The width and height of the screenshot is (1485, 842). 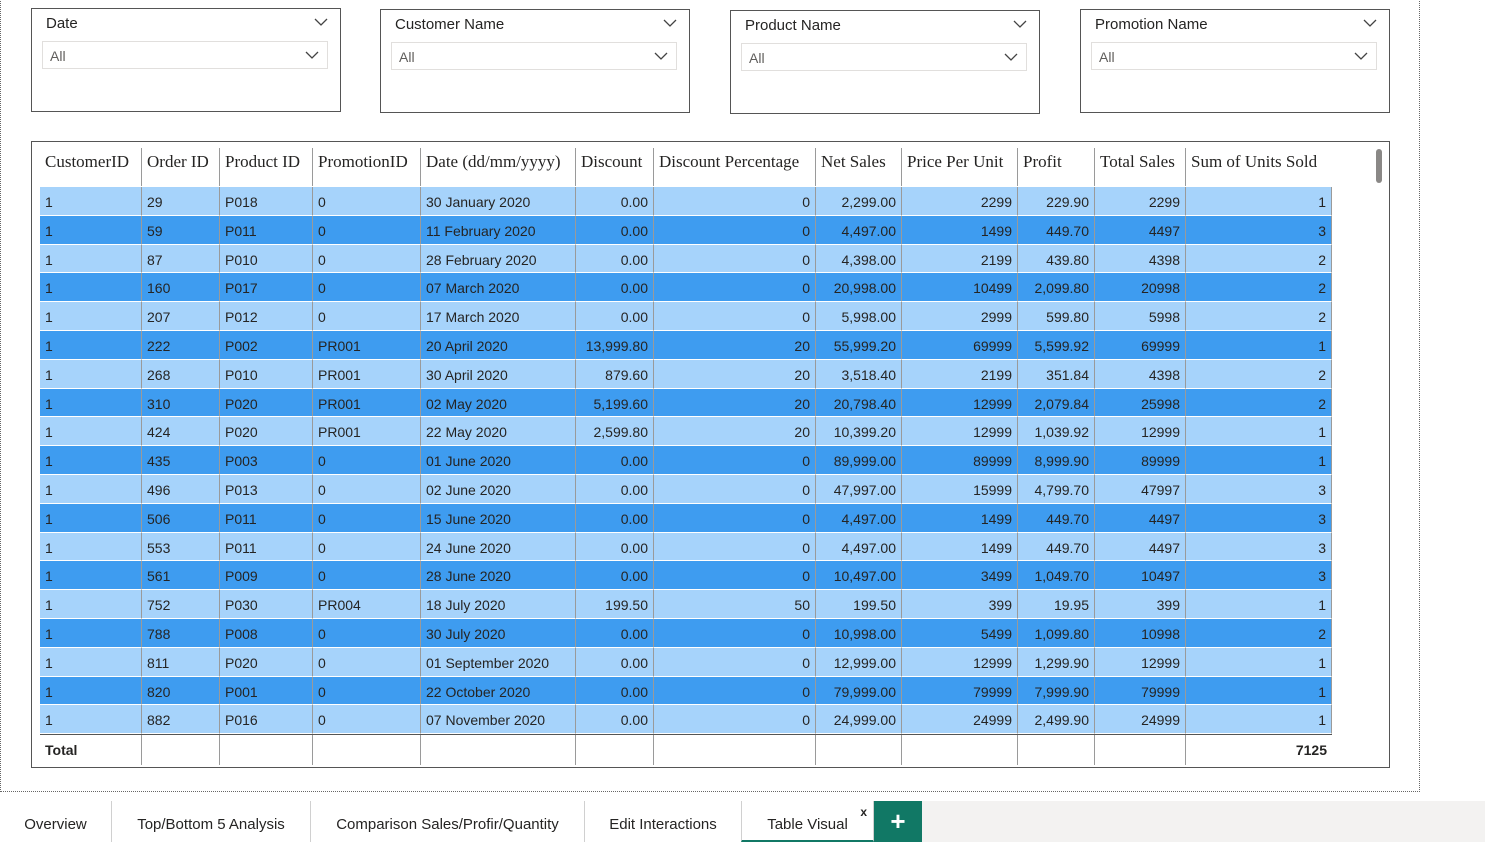 I want to click on table-cell: 1,099.80, so click(x=1056, y=633).